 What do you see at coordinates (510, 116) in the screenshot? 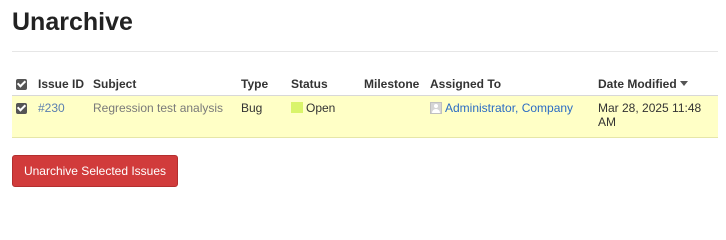
I see `assigned-to-cell: Administrator, Company` at bounding box center [510, 116].